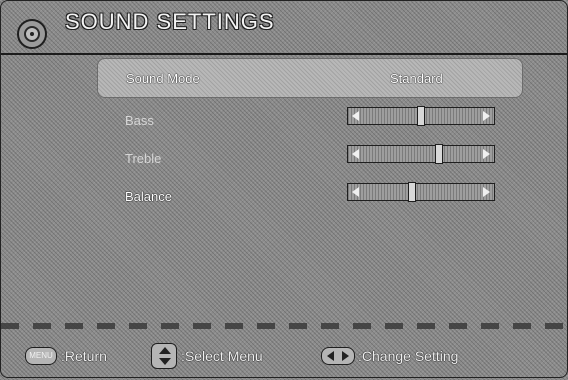 This screenshot has height=380, width=568. What do you see at coordinates (421, 192) in the screenshot?
I see `balance-slider` at bounding box center [421, 192].